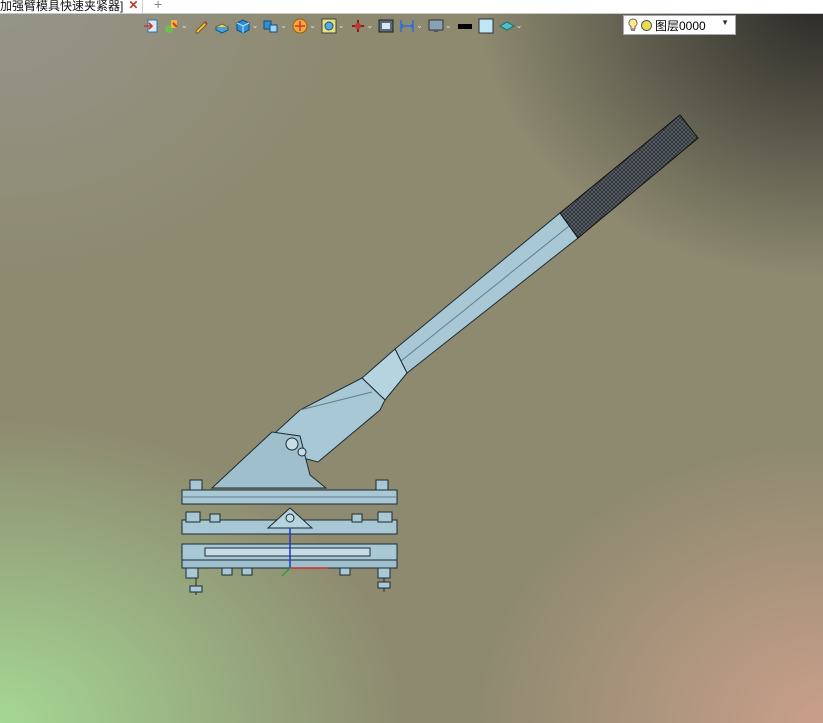 The image size is (823, 723). What do you see at coordinates (407, 26) in the screenshot?
I see `dimension-icon` at bounding box center [407, 26].